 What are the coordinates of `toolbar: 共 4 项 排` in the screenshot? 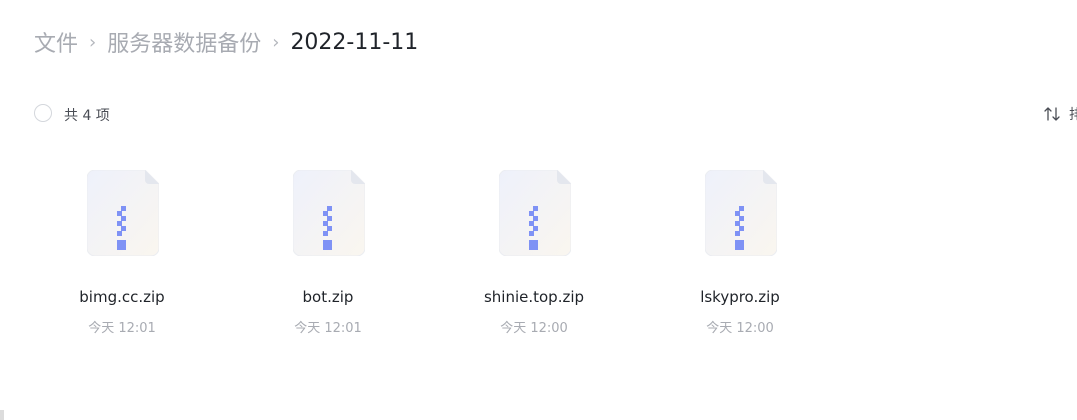 It's located at (555, 114).